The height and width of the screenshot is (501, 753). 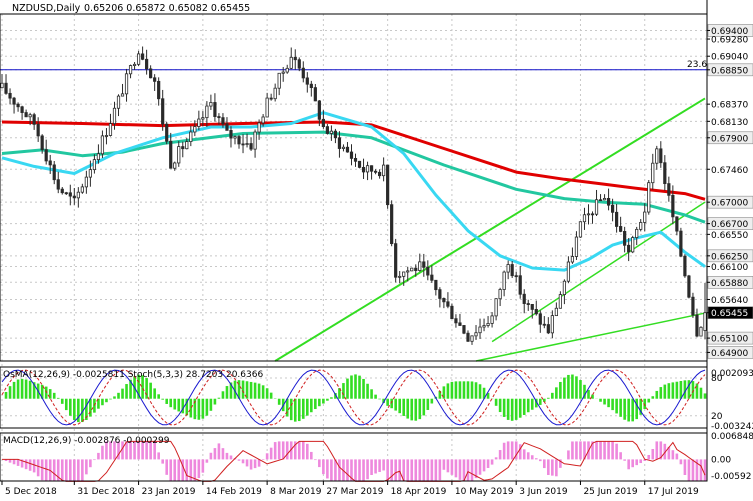 I want to click on price-label-3: 0.68850, so click(x=729, y=71).